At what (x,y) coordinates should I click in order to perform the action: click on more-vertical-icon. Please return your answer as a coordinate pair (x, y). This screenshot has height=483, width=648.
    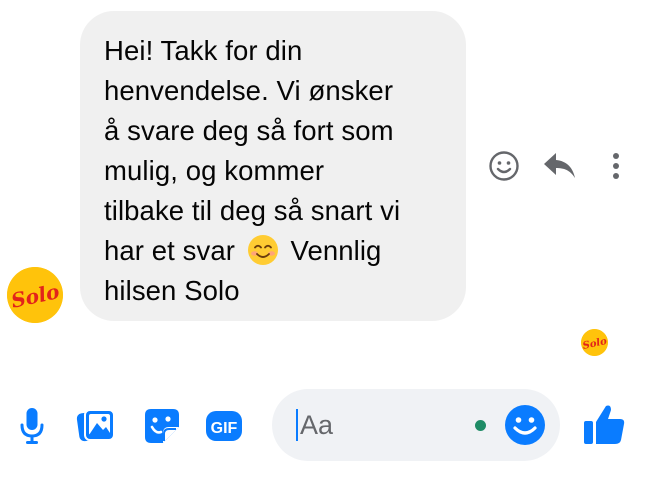
    Looking at the image, I should click on (616, 166).